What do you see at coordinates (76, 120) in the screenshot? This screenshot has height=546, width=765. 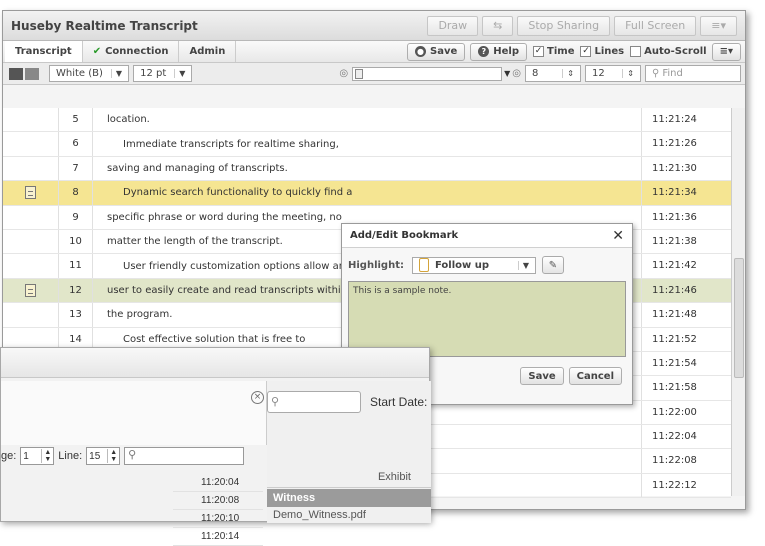 I see `line-number: 5` at bounding box center [76, 120].